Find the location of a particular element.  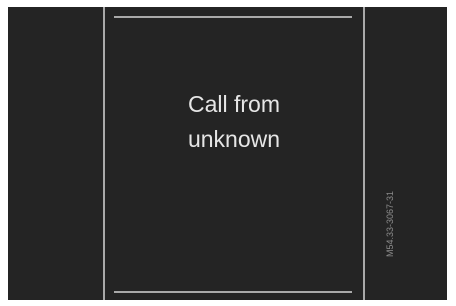

top-divider is located at coordinates (233, 17).